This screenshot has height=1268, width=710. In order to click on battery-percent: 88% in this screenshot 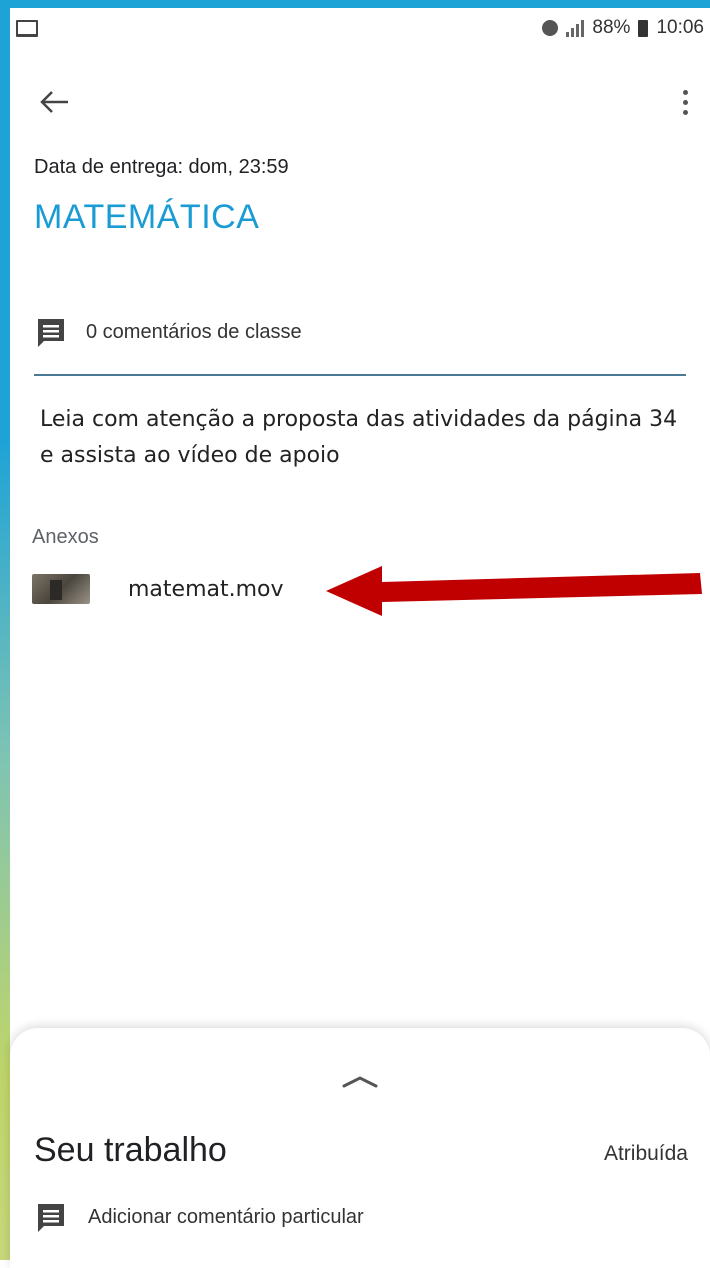, I will do `click(611, 27)`.